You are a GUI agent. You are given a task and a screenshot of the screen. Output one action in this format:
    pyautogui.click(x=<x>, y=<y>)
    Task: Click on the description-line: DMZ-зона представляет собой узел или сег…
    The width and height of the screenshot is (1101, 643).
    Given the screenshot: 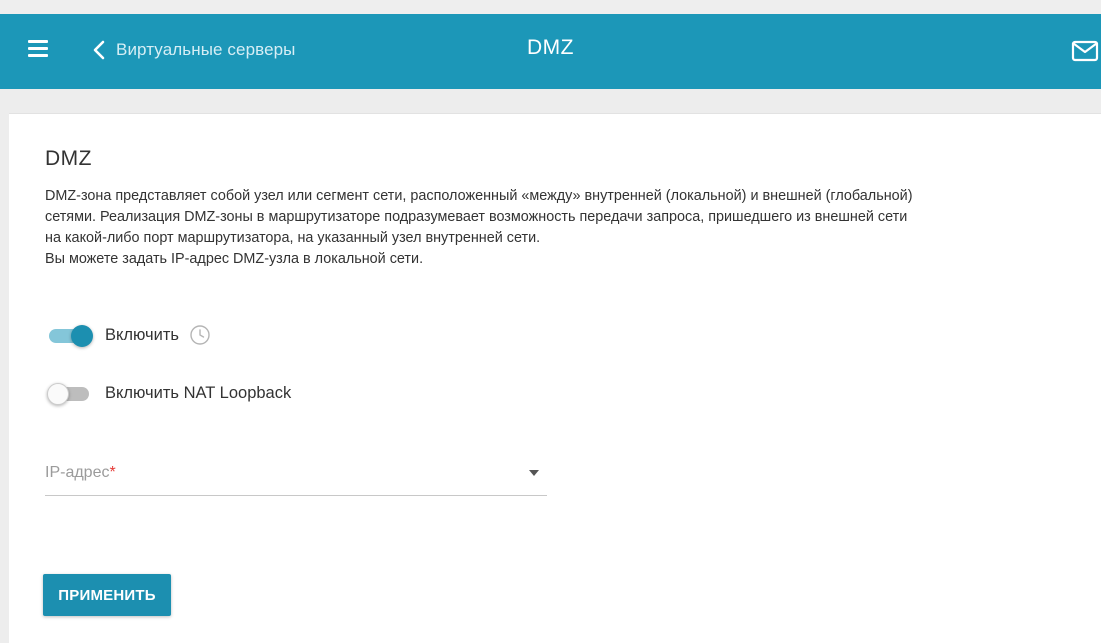 What is the action you would take?
    pyautogui.click(x=479, y=196)
    